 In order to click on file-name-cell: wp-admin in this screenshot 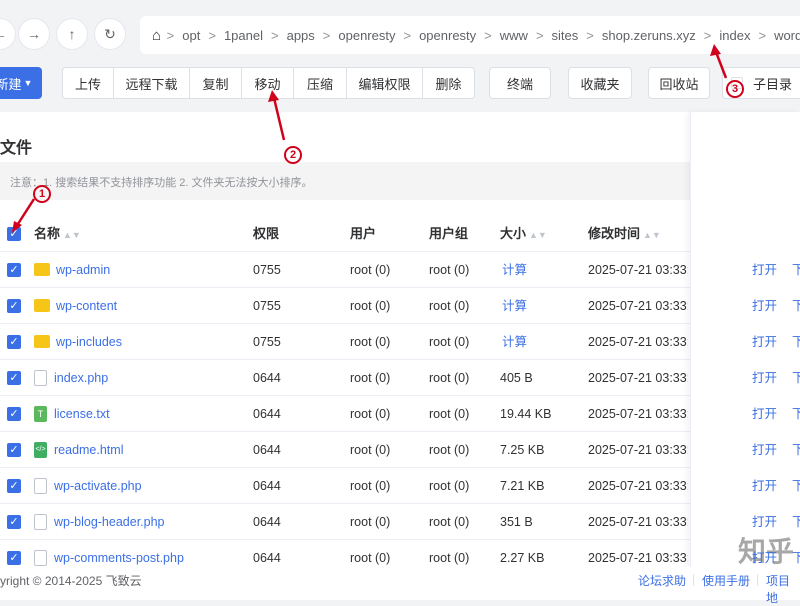, I will do `click(72, 270)`.